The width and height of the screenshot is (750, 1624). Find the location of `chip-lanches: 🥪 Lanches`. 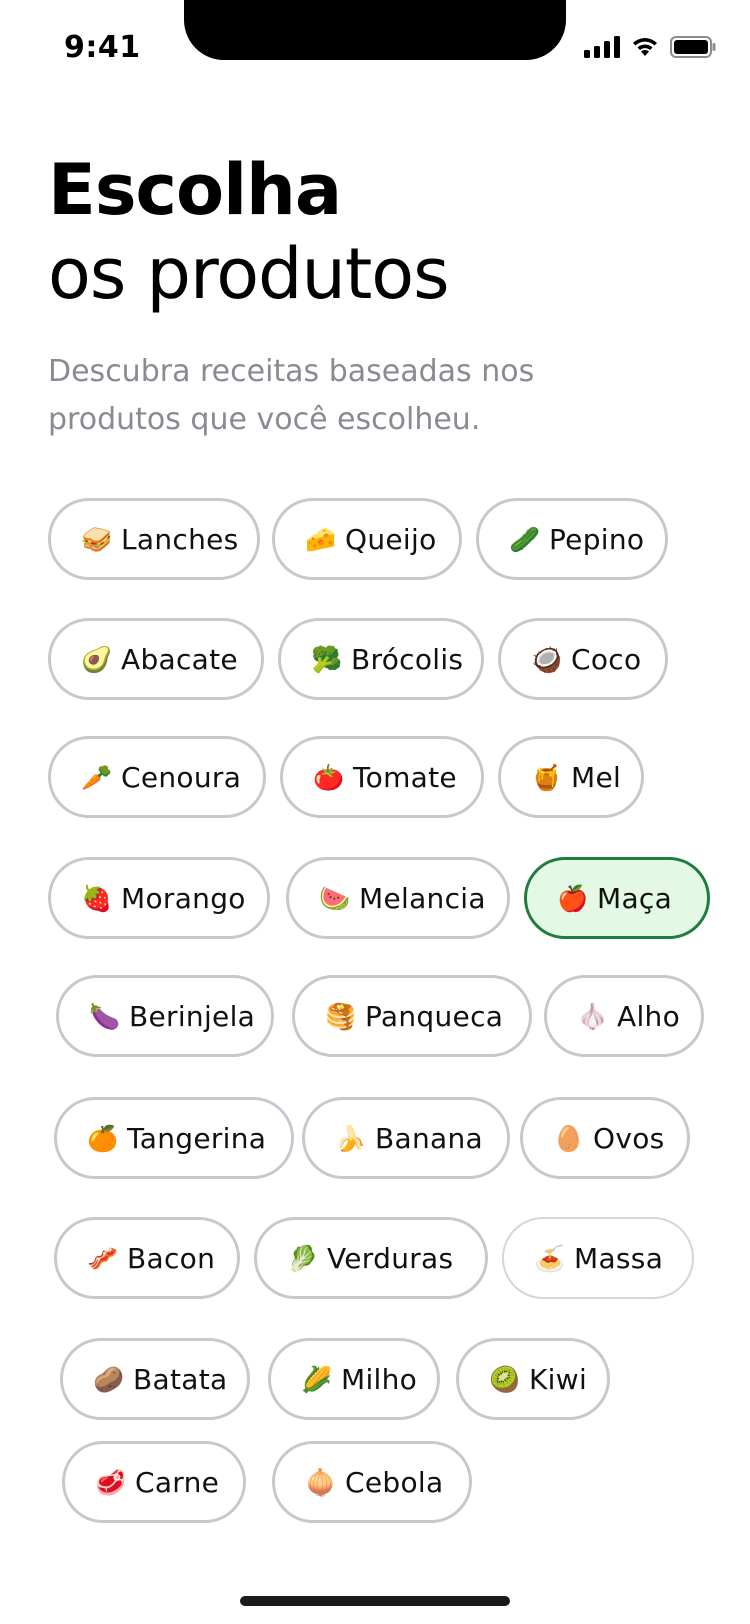

chip-lanches: 🥪 Lanches is located at coordinates (154, 539).